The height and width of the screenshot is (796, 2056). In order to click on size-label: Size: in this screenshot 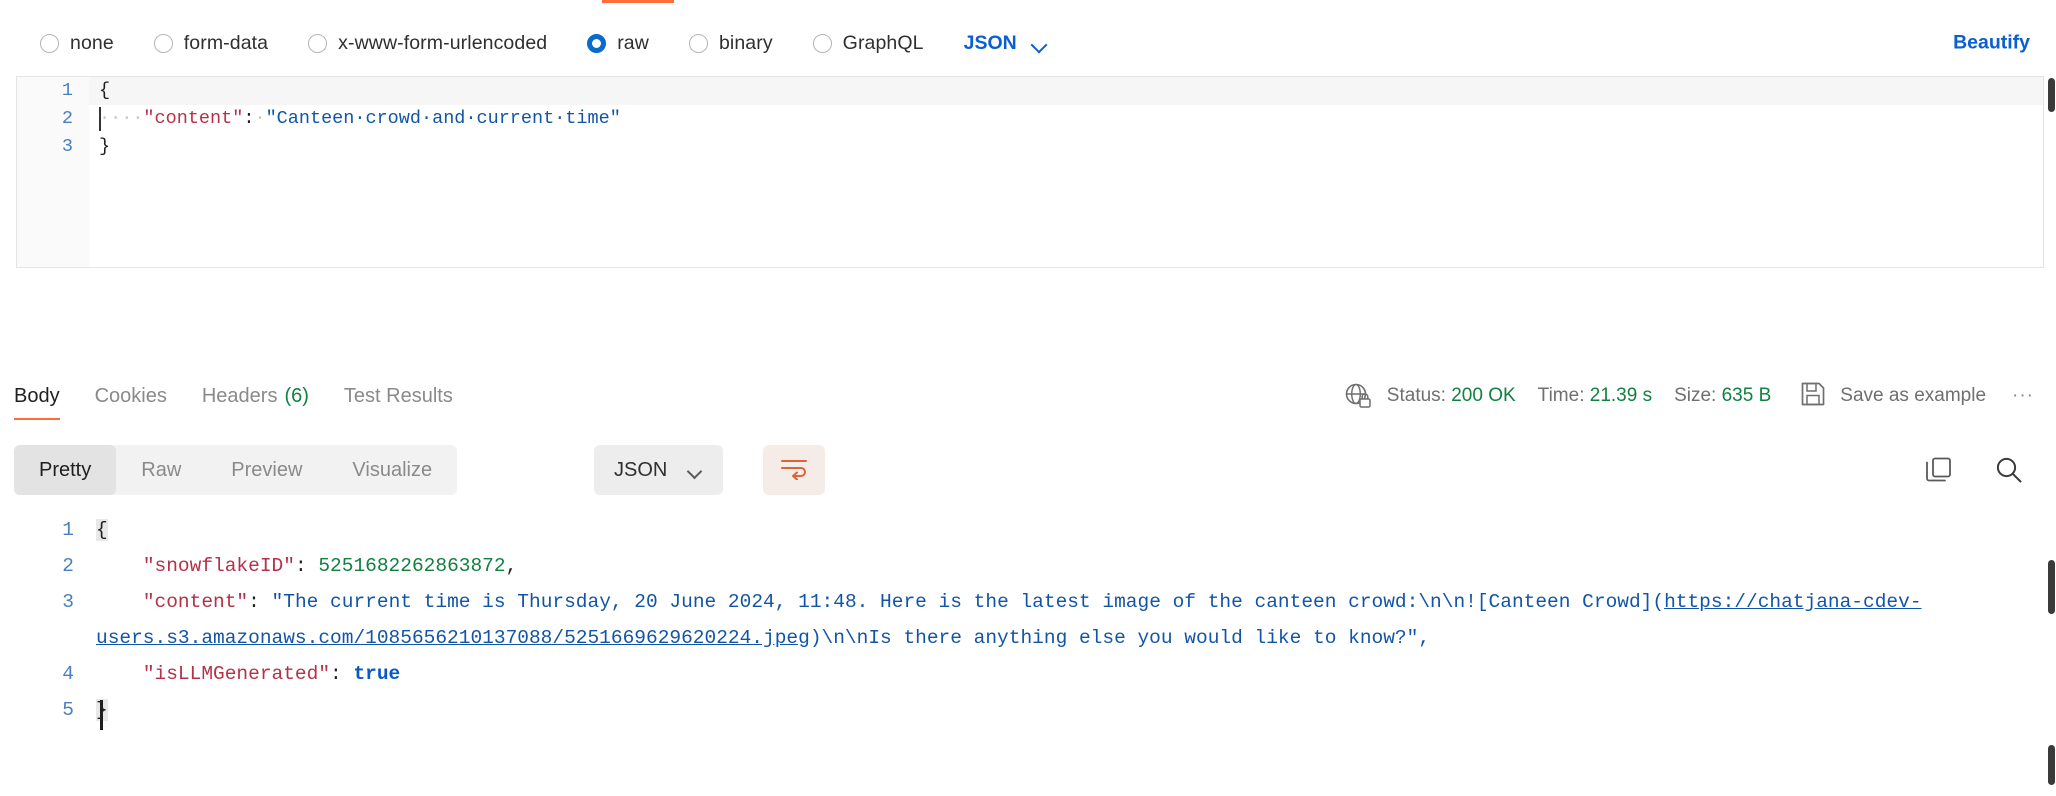, I will do `click(1695, 395)`.